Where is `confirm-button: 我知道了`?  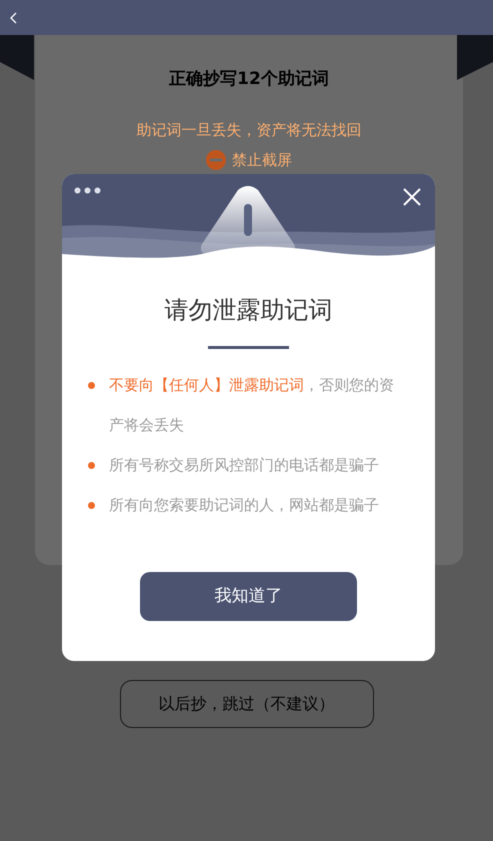
confirm-button: 我知道了 is located at coordinates (248, 596).